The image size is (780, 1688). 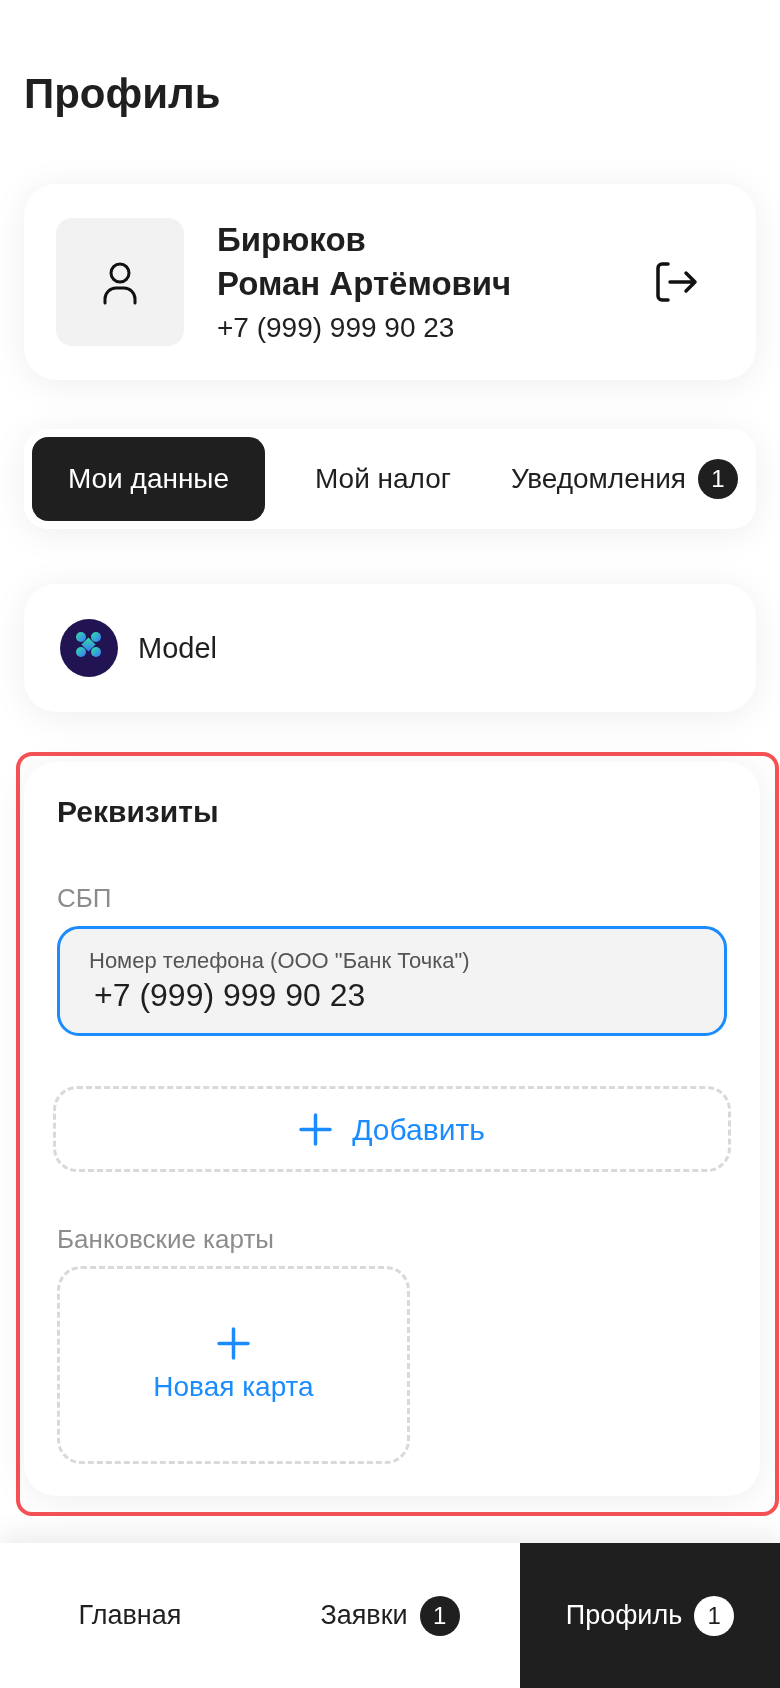 What do you see at coordinates (392, 981) in the screenshot?
I see `phone-input-field: Номер телефона (ООО "Банк Точка") +7 (999) 999 90 23` at bounding box center [392, 981].